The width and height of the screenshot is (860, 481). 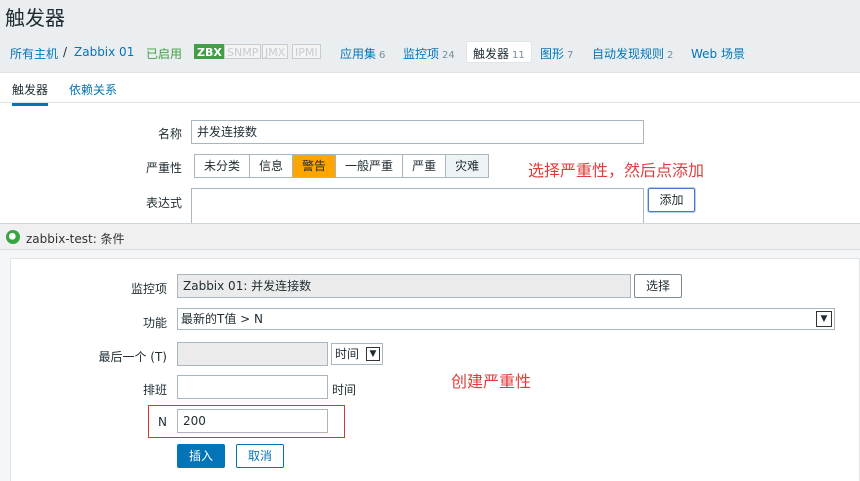 I want to click on expression-input, so click(x=417, y=208).